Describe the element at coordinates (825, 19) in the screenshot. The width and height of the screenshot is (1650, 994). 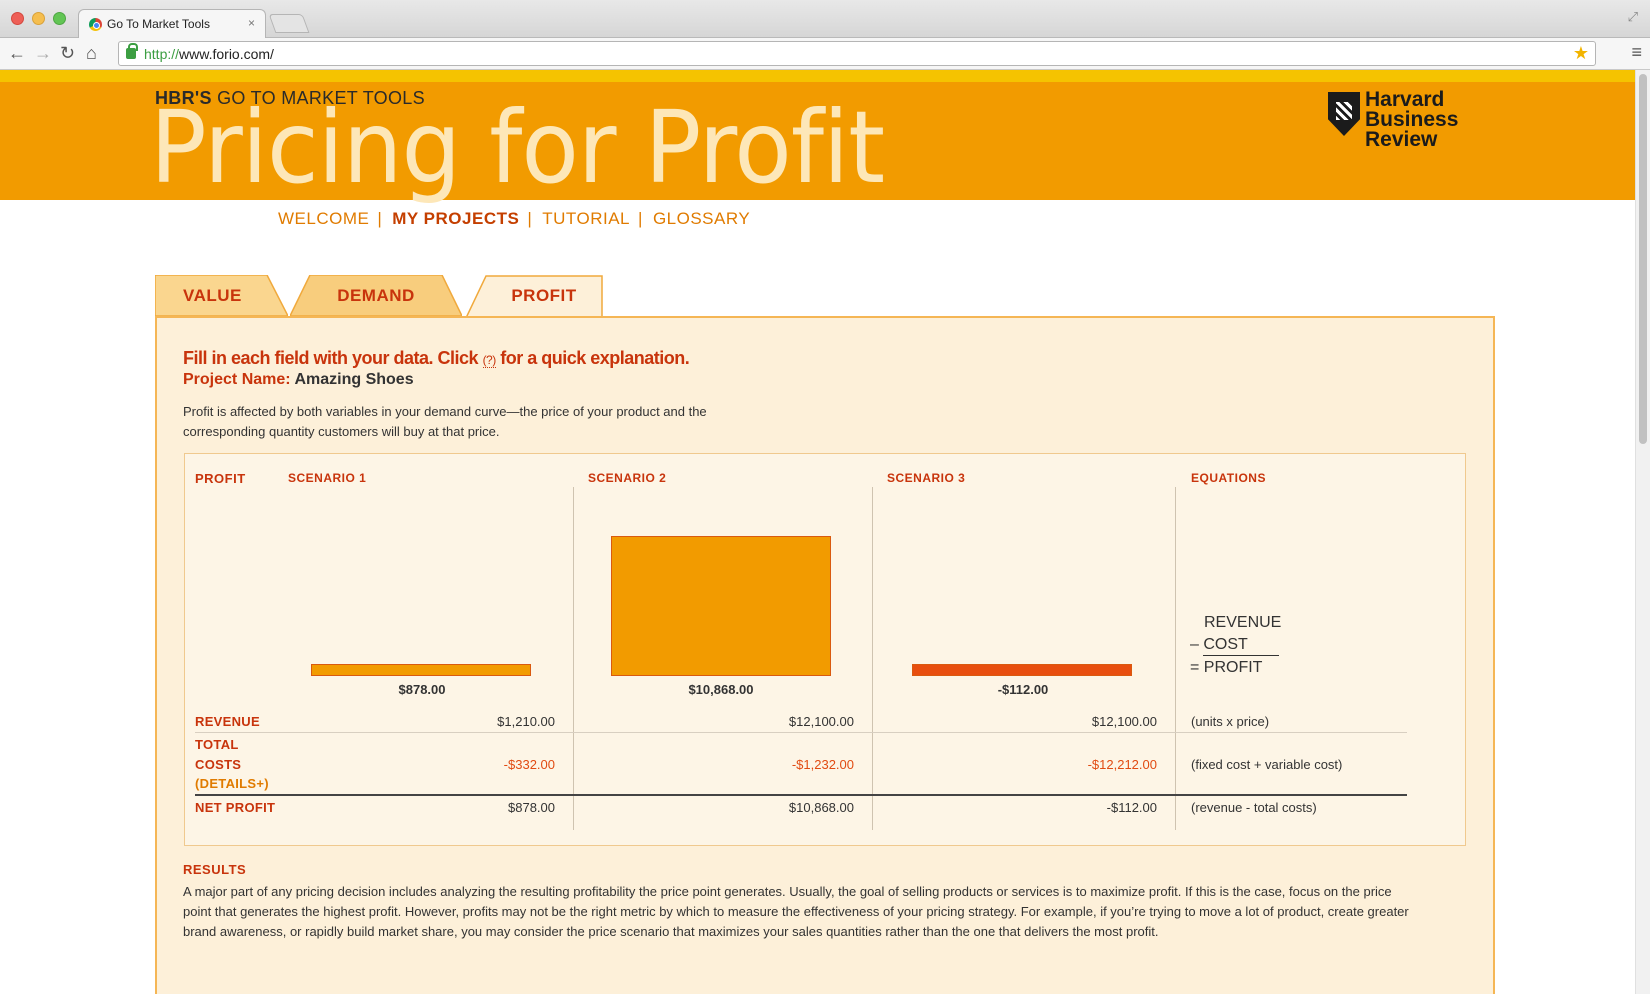
I see `browser-titlebar: Go To Market Tools × ⤢` at that location.